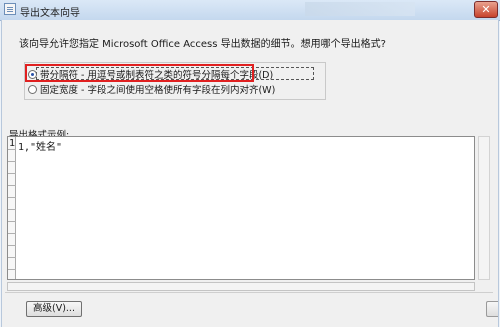 This screenshot has width=500, height=327. I want to click on fixed-width-radio, so click(32, 89).